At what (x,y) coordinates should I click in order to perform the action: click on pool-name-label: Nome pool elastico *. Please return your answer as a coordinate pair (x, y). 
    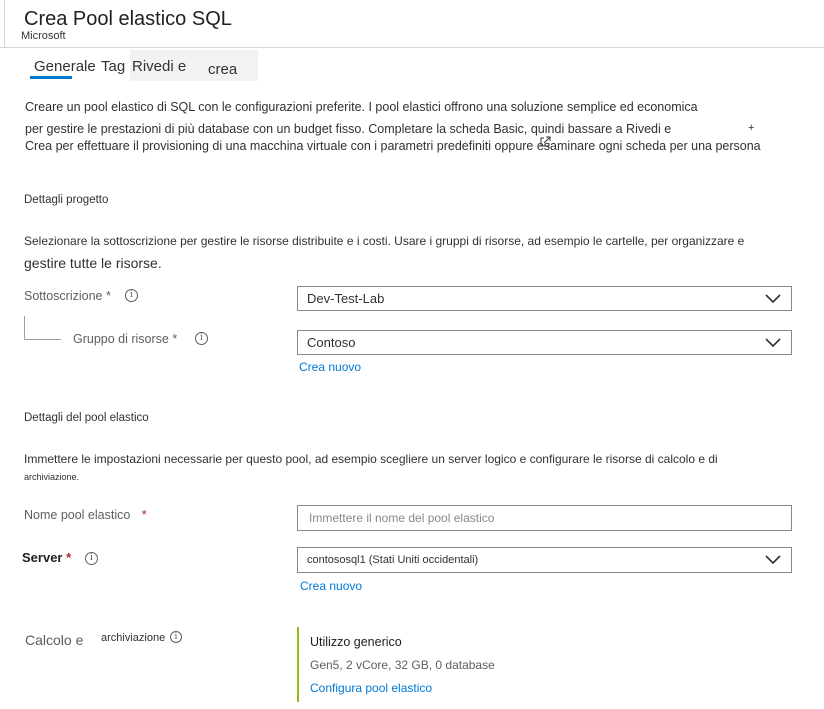
    Looking at the image, I should click on (85, 515).